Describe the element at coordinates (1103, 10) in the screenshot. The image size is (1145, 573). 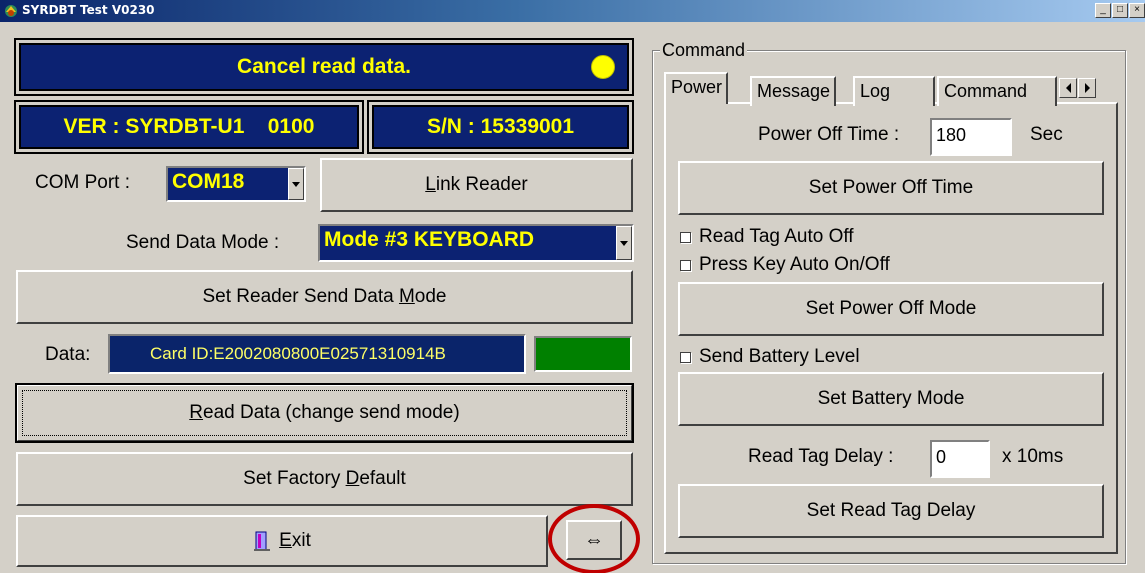
I see `minimize-button: _` at that location.